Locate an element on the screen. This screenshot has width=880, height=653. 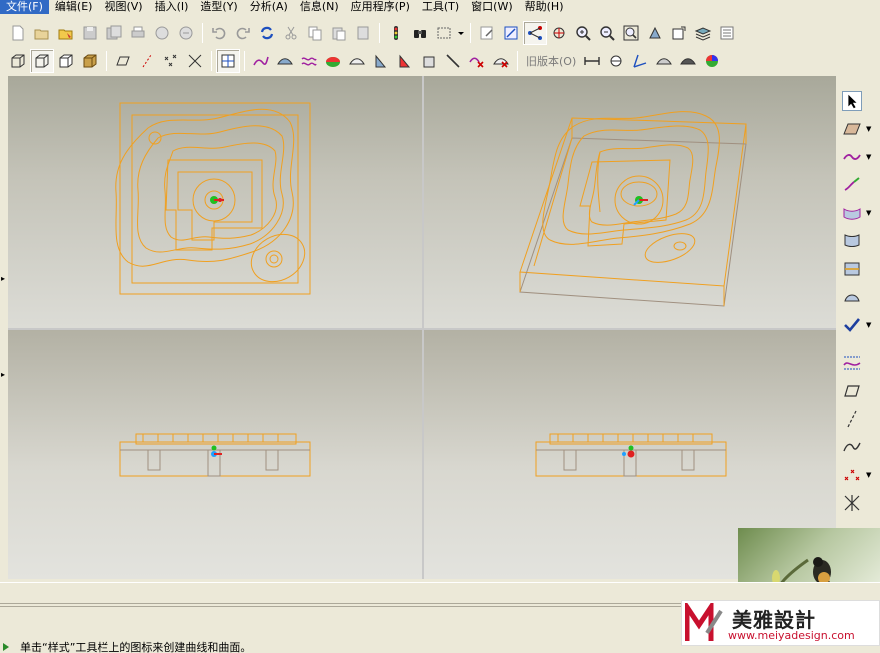
view-manager-button is located at coordinates (727, 33).